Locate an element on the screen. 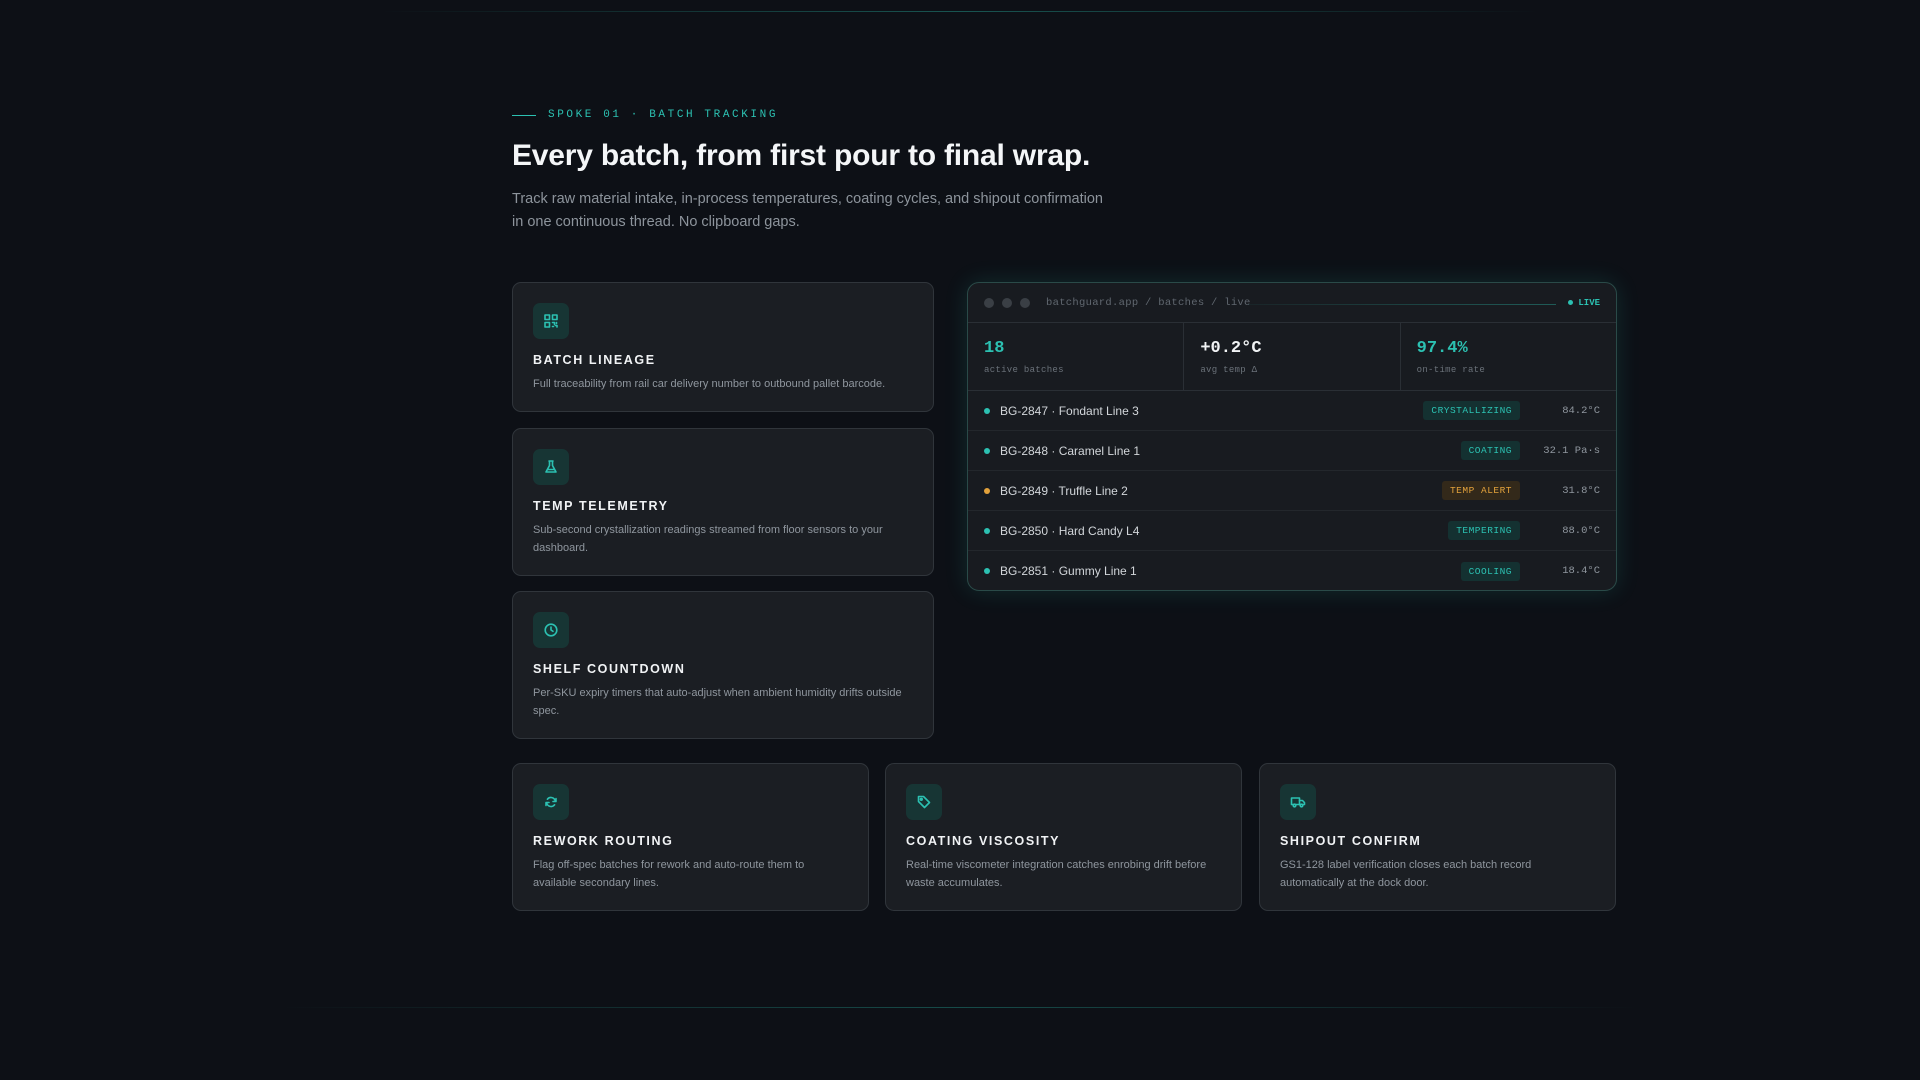 The width and height of the screenshot is (1920, 1080). truck-icon is located at coordinates (1298, 802).